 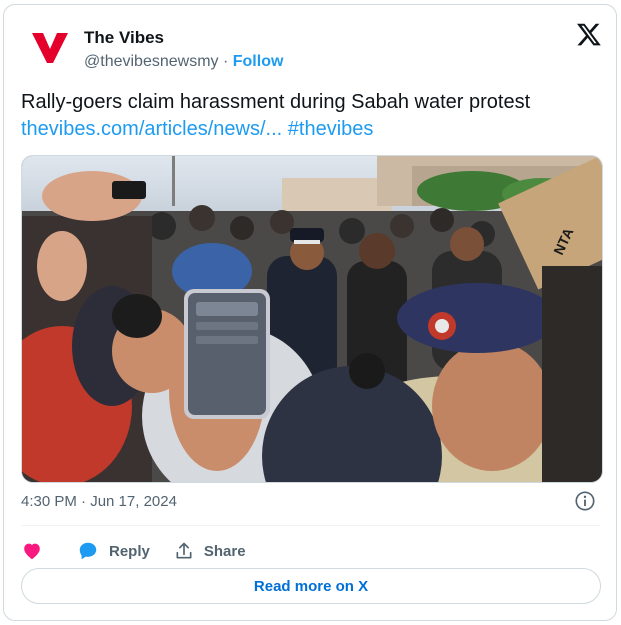 What do you see at coordinates (129, 551) in the screenshot?
I see `reply-label: Reply` at bounding box center [129, 551].